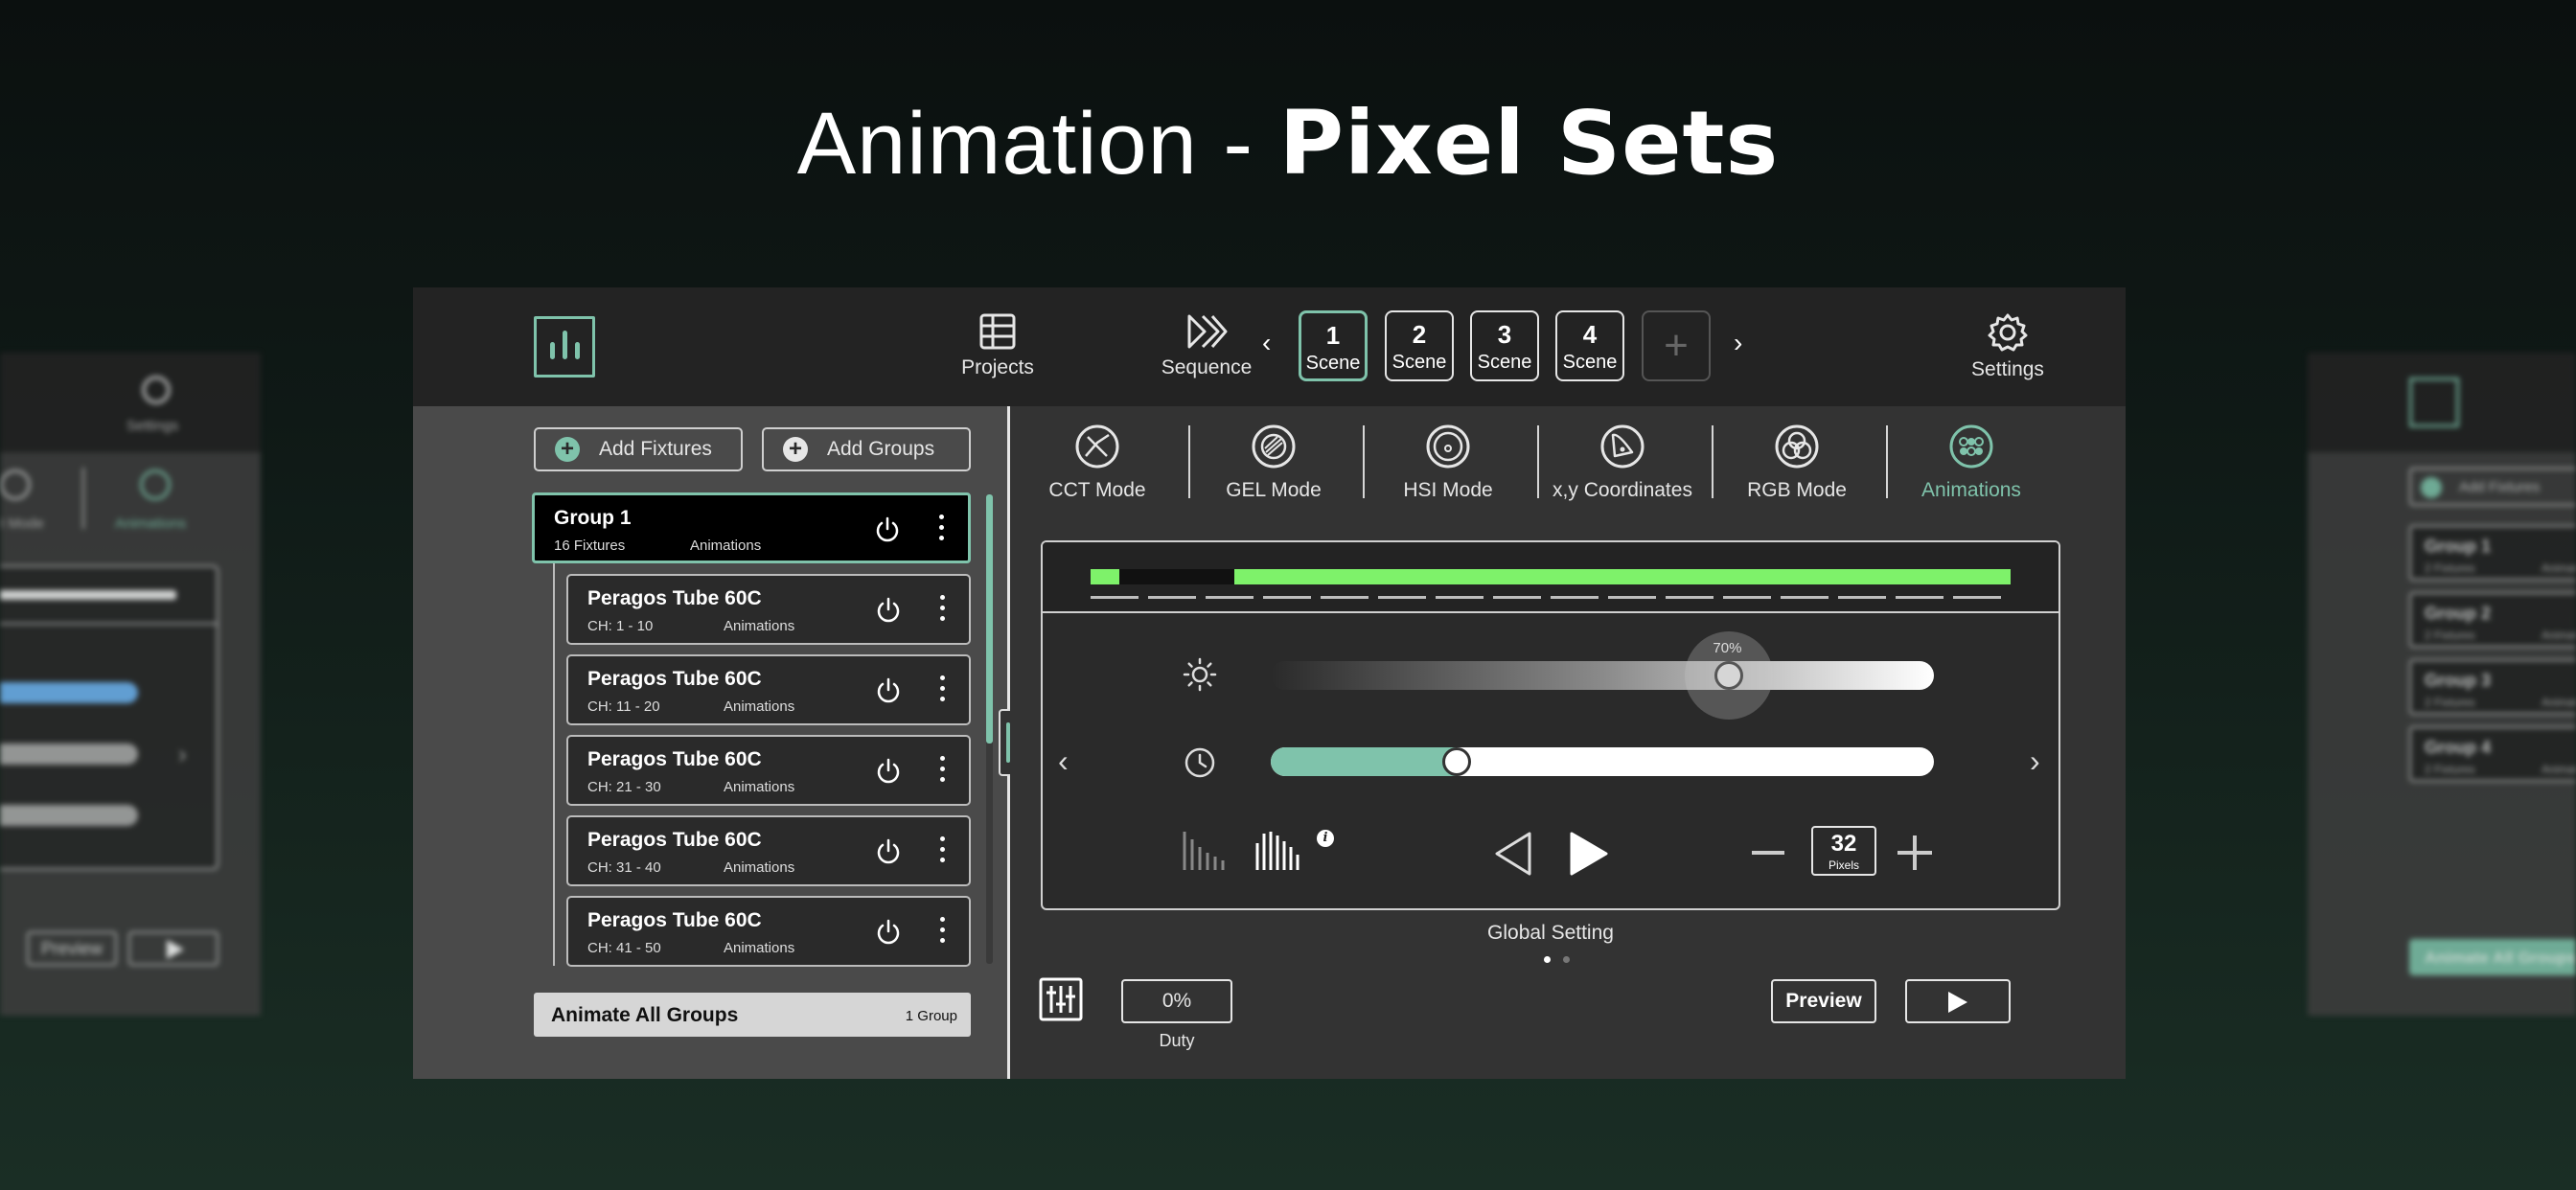 The image size is (2576, 1190). What do you see at coordinates (1738, 343) in the screenshot?
I see `scene-next-chevron-icon: ›` at bounding box center [1738, 343].